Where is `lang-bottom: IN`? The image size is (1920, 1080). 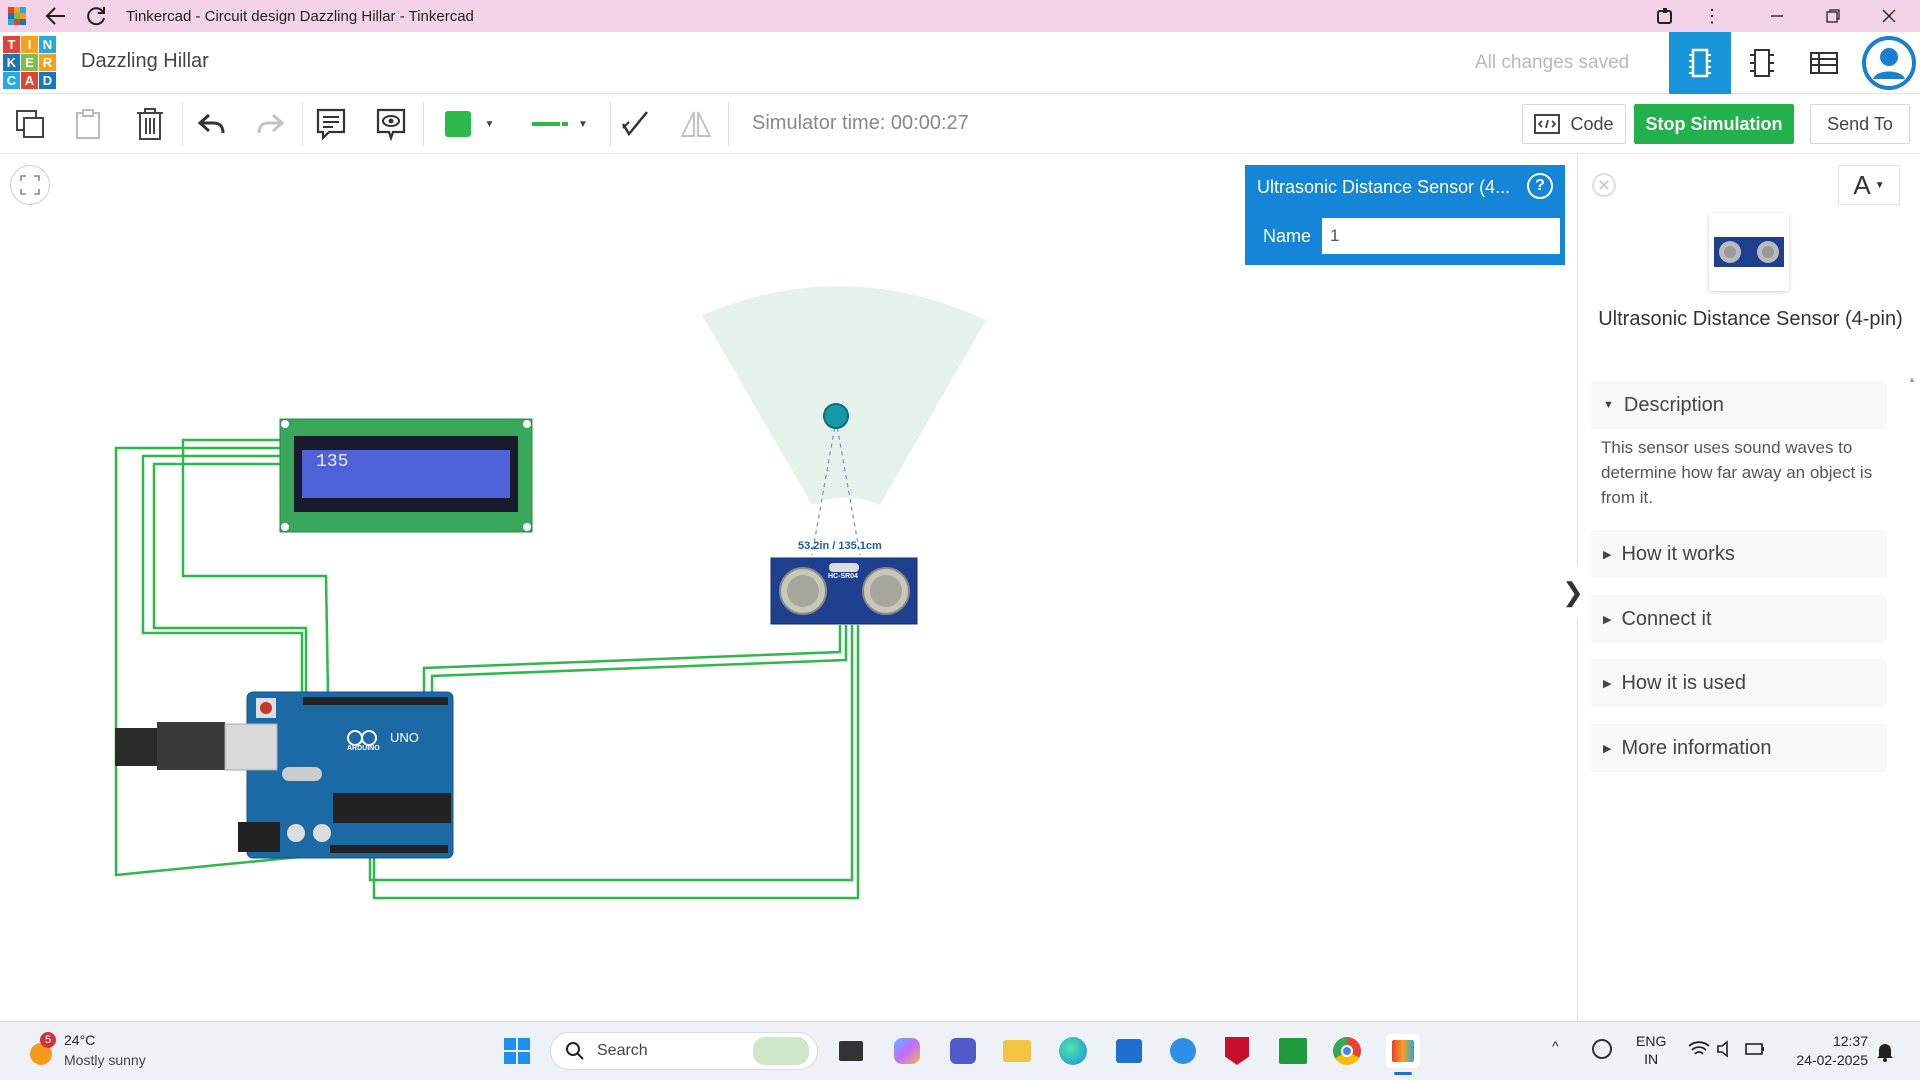 lang-bottom: IN is located at coordinates (1651, 1059).